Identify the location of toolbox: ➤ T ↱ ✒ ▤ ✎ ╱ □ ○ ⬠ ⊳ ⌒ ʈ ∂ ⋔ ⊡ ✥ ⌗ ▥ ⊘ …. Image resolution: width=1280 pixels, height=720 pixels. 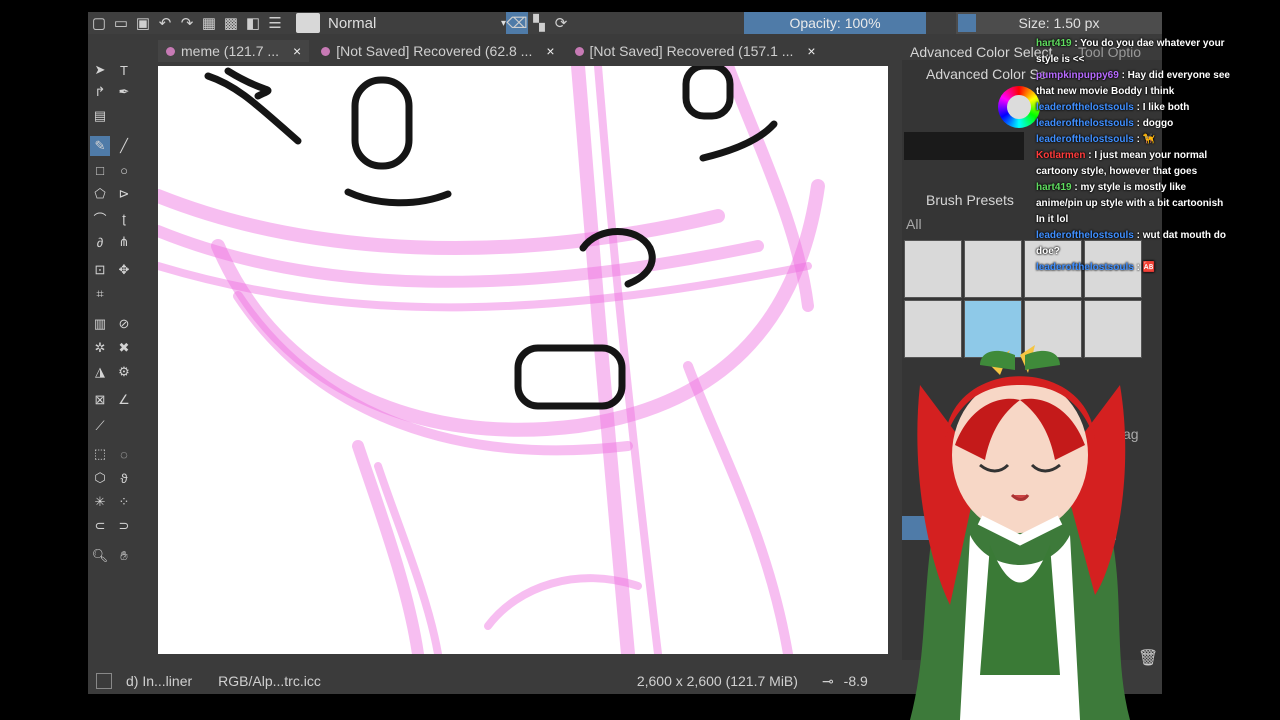
(118, 320).